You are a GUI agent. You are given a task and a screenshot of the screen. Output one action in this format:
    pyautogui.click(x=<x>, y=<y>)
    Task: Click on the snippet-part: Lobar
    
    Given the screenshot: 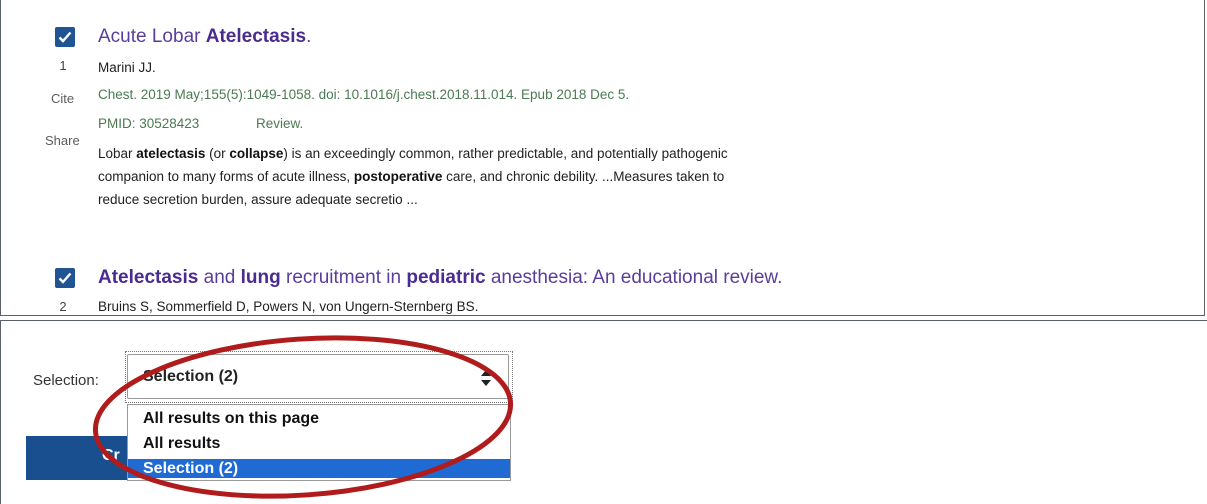 What is the action you would take?
    pyautogui.click(x=117, y=153)
    